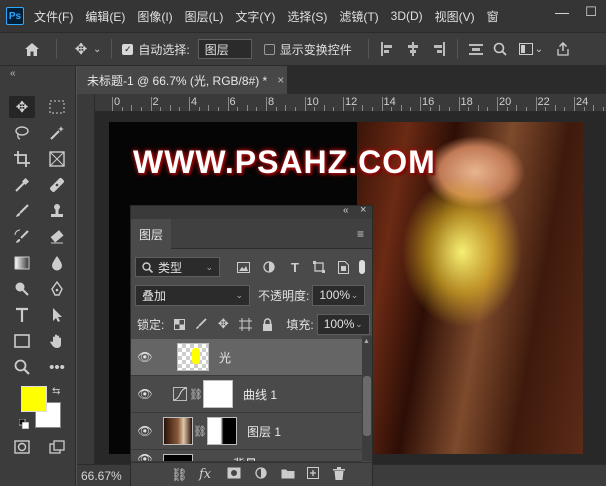 Image resolution: width=606 pixels, height=486 pixels. What do you see at coordinates (81, 49) in the screenshot?
I see `move-tool-icon: ✥` at bounding box center [81, 49].